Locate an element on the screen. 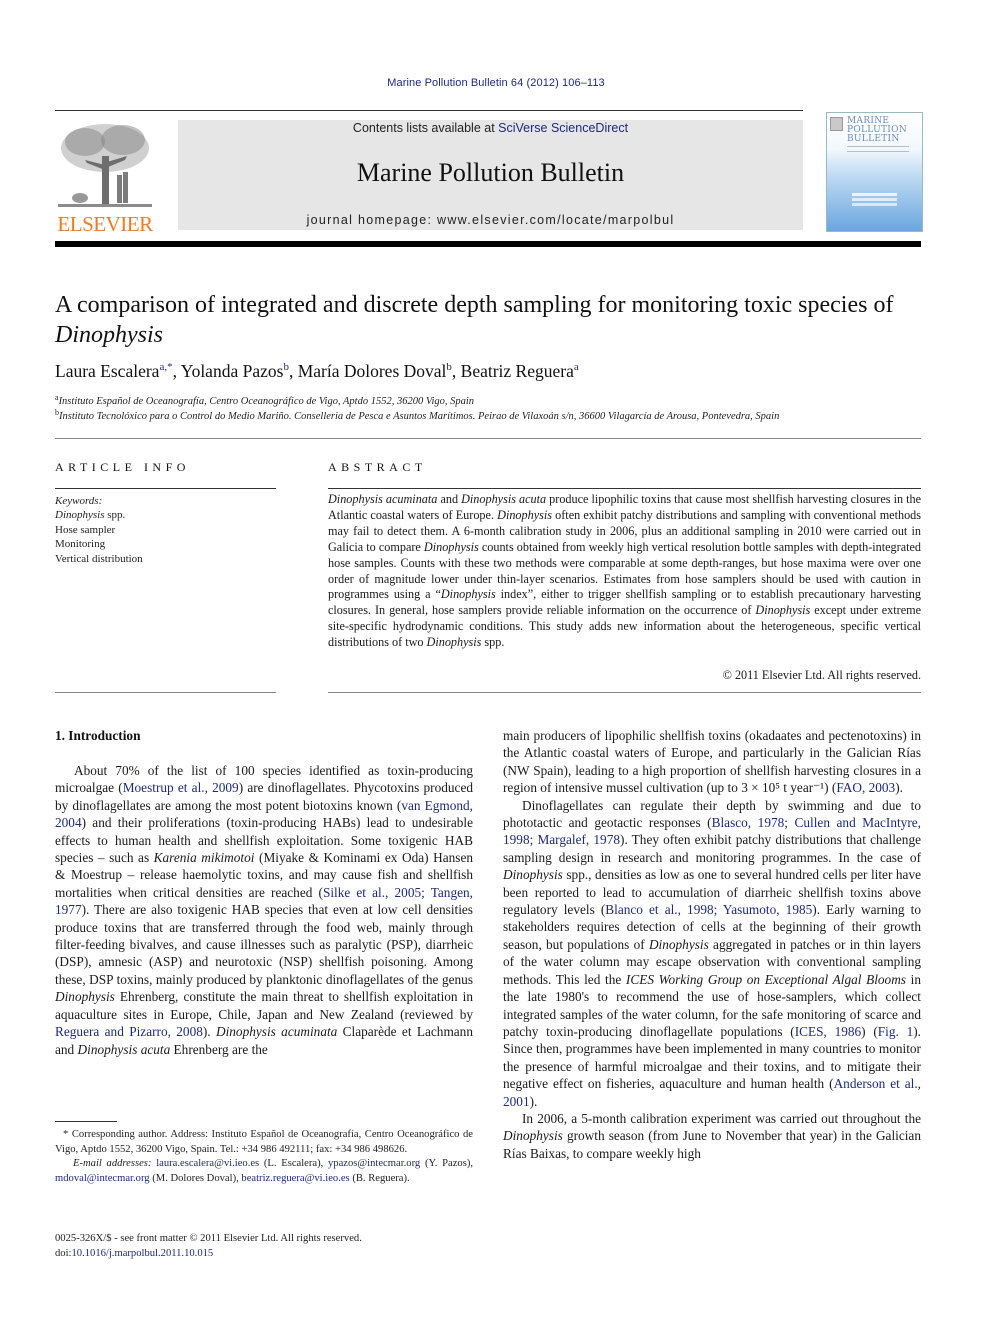 The width and height of the screenshot is (992, 1323). email-label: E-mail addresses: is located at coordinates (112, 1164).